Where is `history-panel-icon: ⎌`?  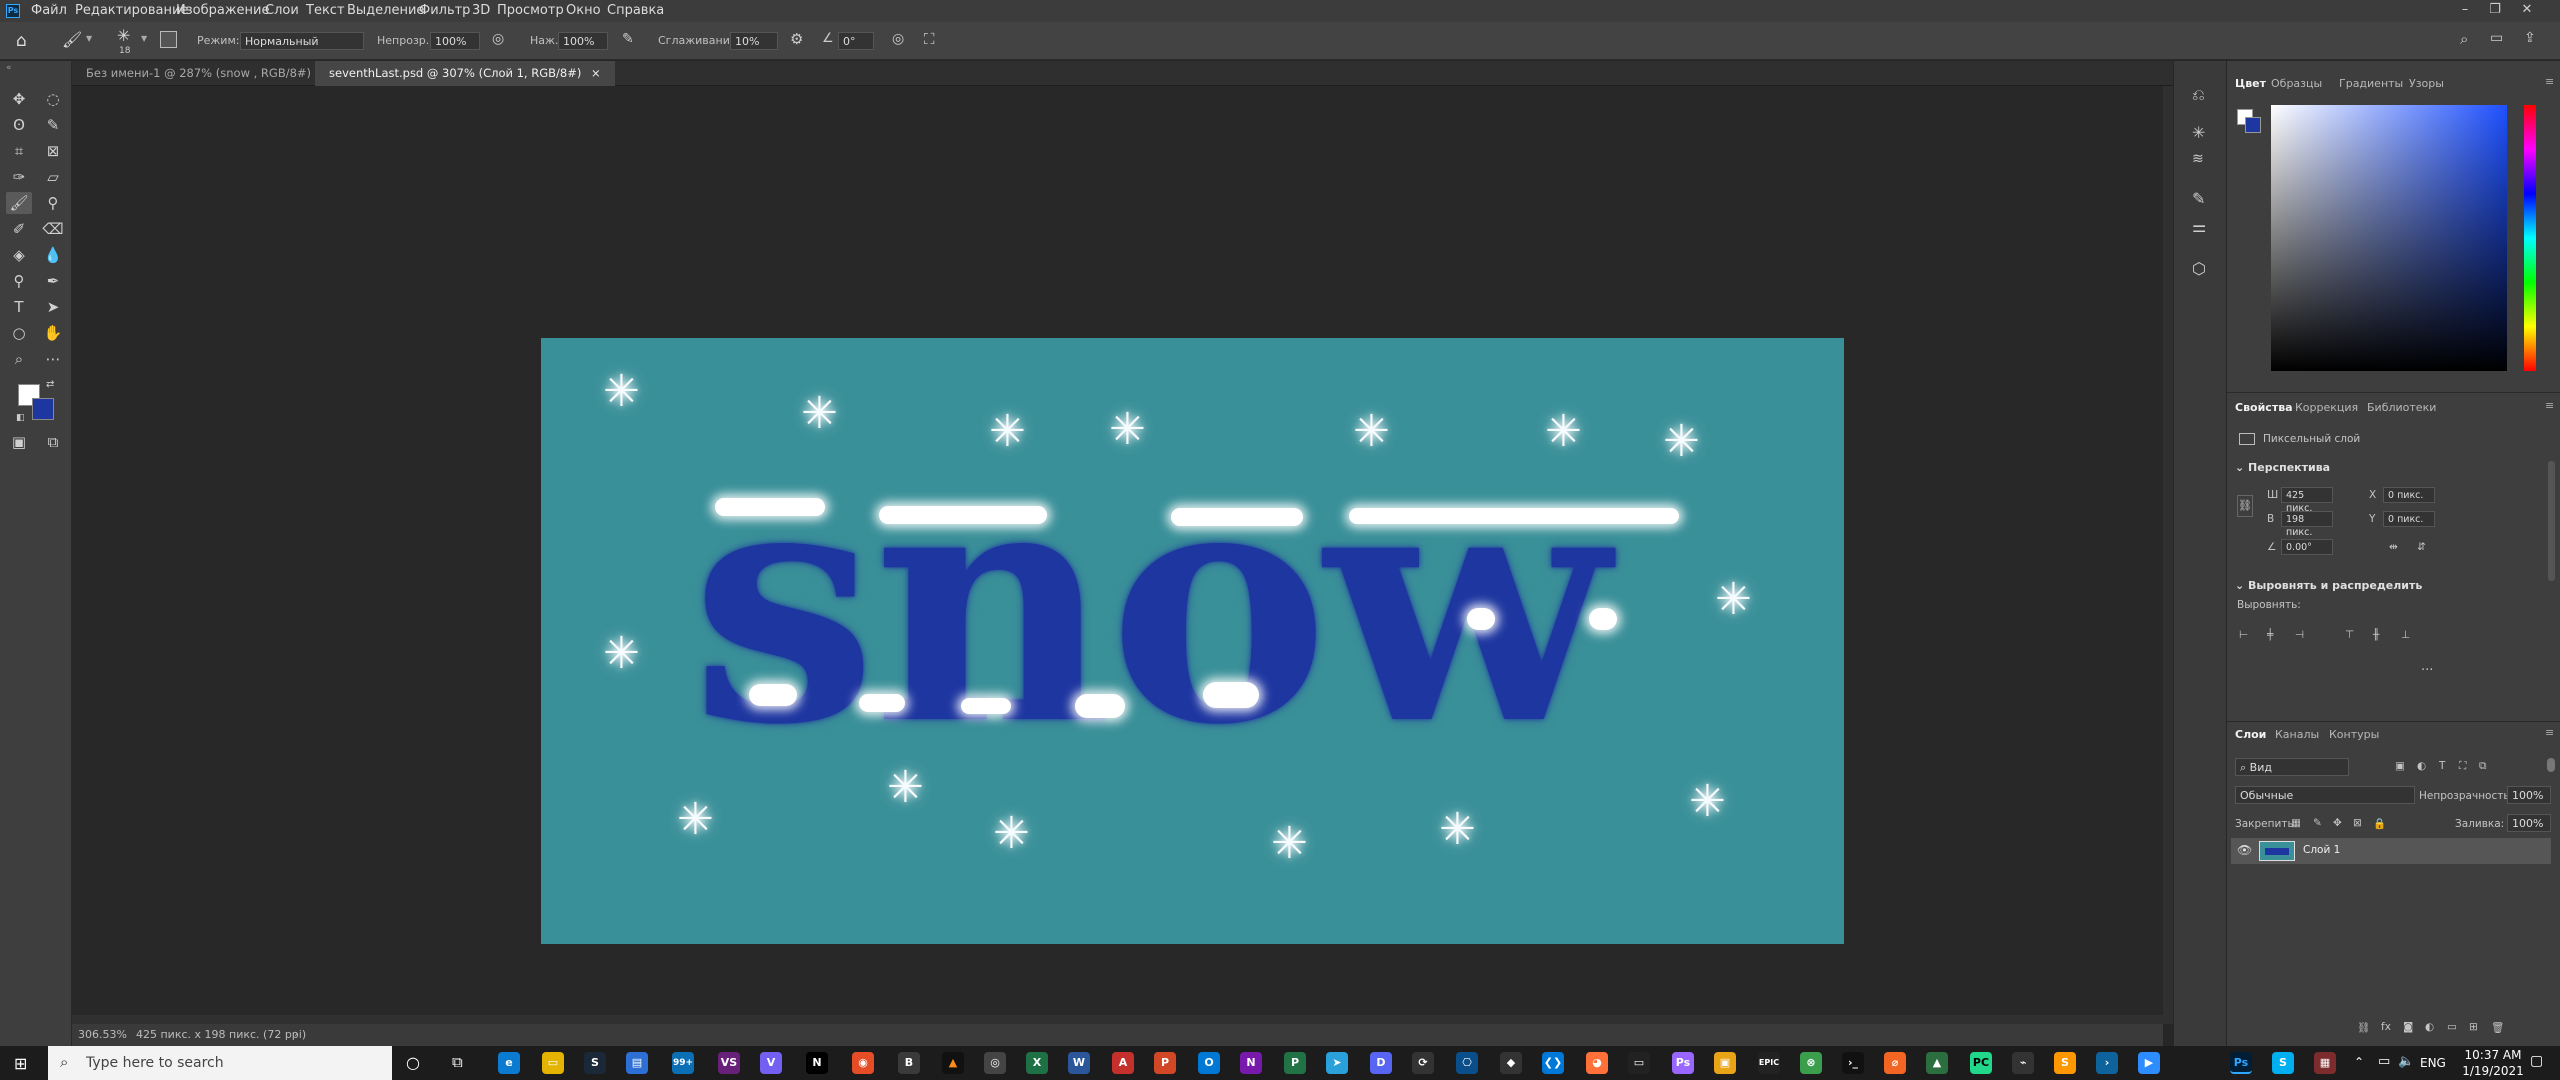 history-panel-icon: ⎌ is located at coordinates (2198, 95).